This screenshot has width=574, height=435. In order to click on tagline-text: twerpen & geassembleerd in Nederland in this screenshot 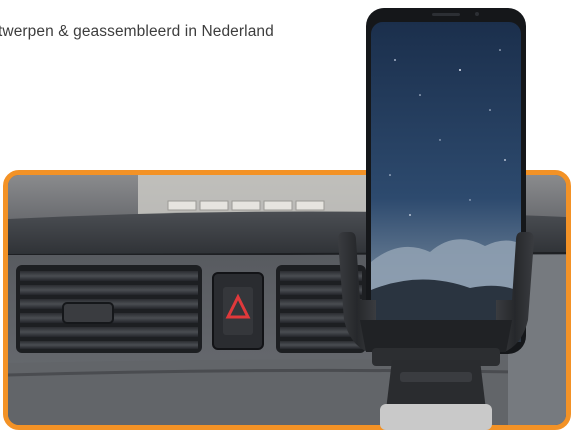, I will do `click(137, 31)`.